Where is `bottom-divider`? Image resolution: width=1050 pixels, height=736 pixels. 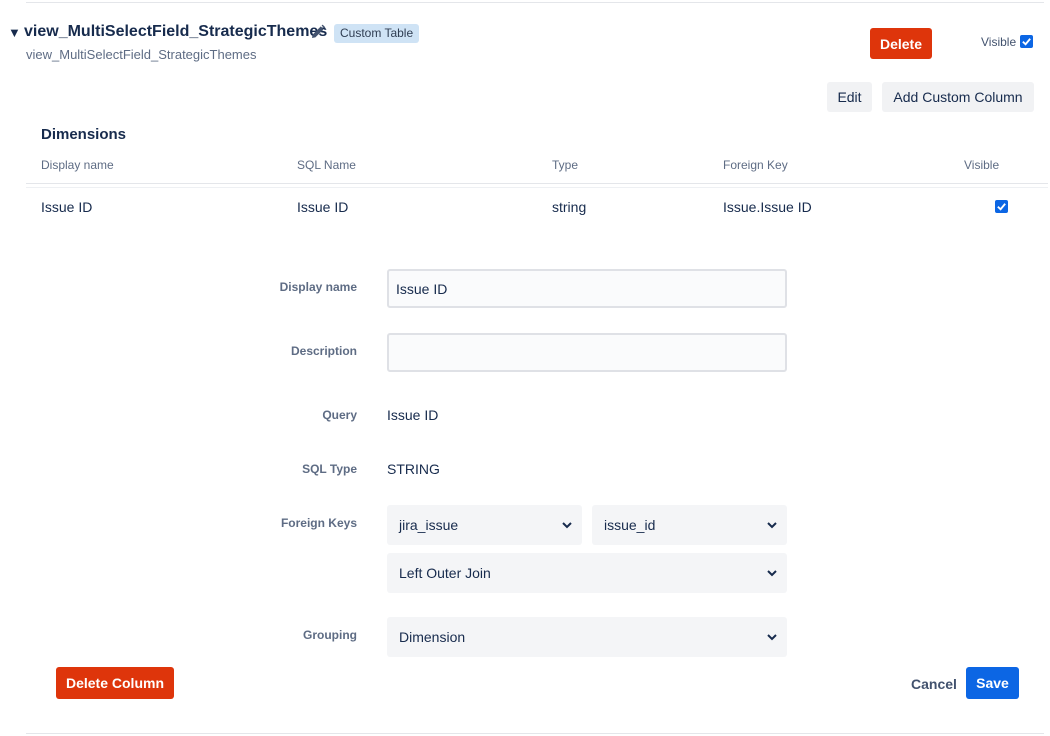
bottom-divider is located at coordinates (535, 733).